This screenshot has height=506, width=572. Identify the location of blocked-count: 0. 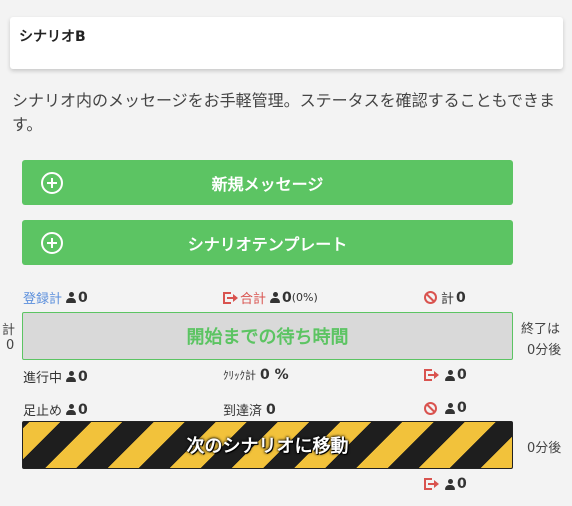
(461, 297).